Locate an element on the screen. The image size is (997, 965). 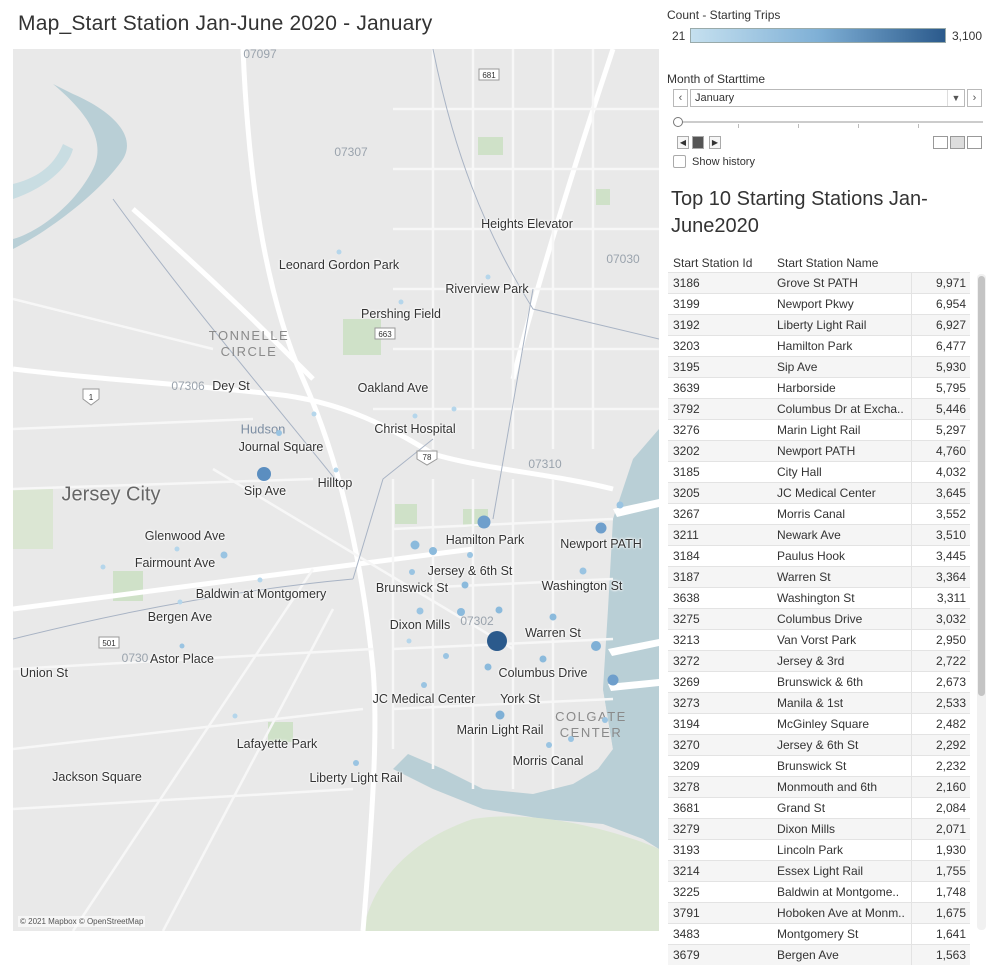
table-row: 3275 Columbus Drive 3,032 is located at coordinates (819, 618).